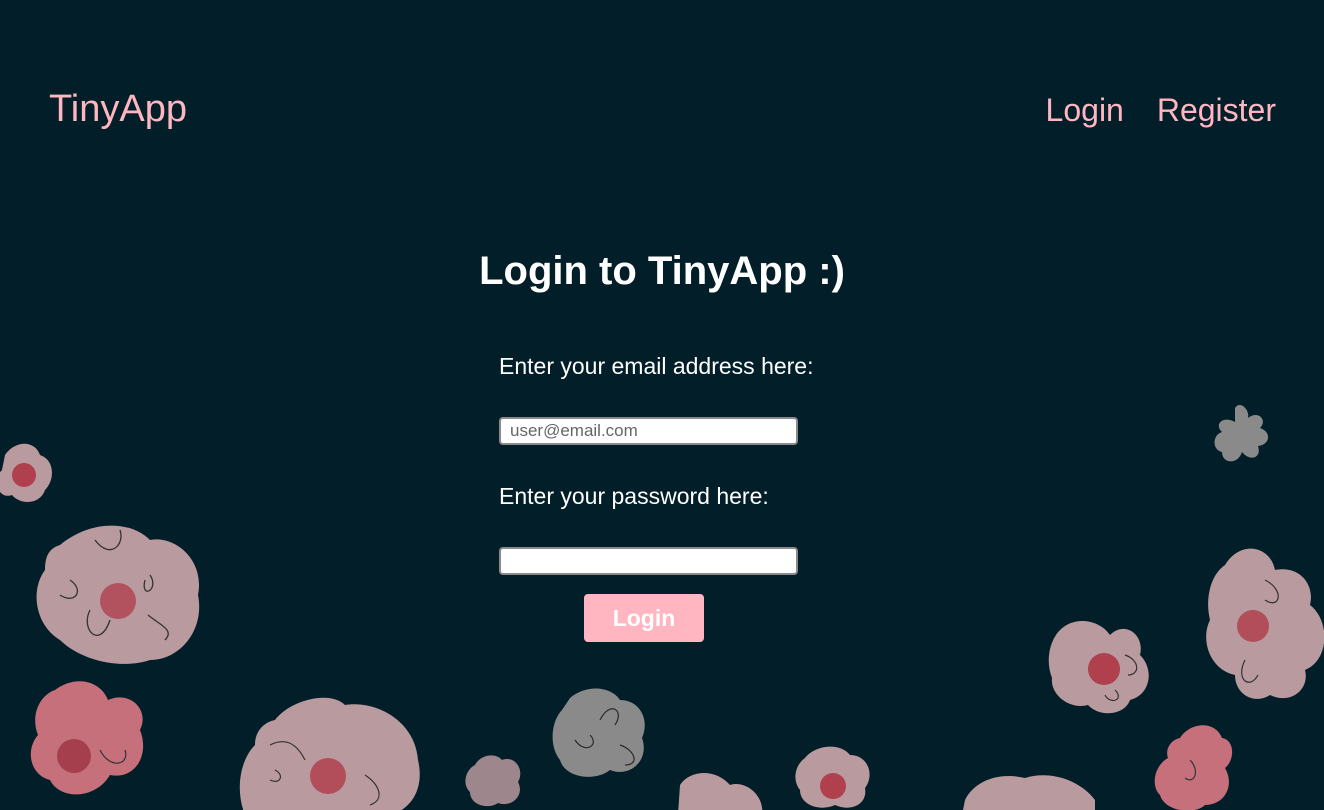  I want to click on email-field, so click(648, 431).